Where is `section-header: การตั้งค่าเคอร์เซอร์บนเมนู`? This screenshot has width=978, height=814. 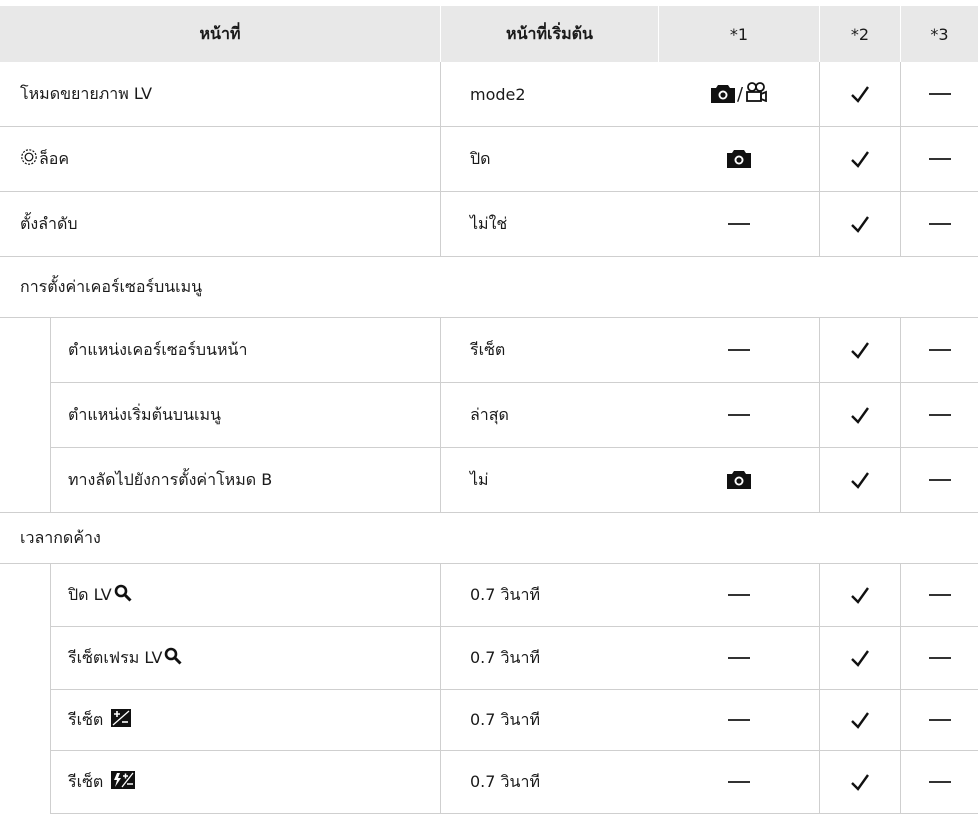 section-header: การตั้งค่าเคอร์เซอร์บนเมนู is located at coordinates (489, 287).